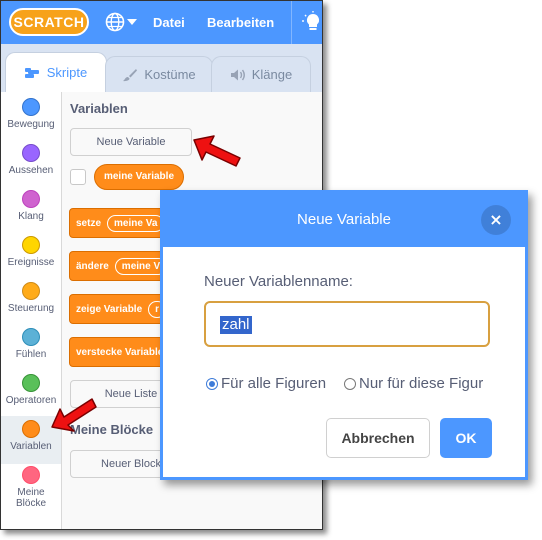  What do you see at coordinates (119, 266) in the screenshot?
I see `change-variable-block: ändere meine V` at bounding box center [119, 266].